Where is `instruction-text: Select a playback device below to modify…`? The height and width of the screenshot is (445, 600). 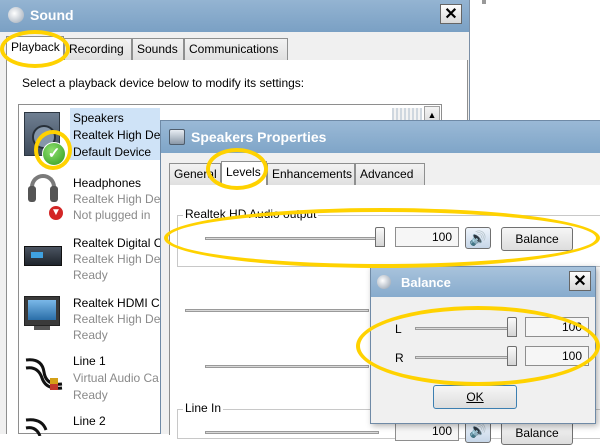
instruction-text: Select a playback device below to modify… is located at coordinates (163, 83).